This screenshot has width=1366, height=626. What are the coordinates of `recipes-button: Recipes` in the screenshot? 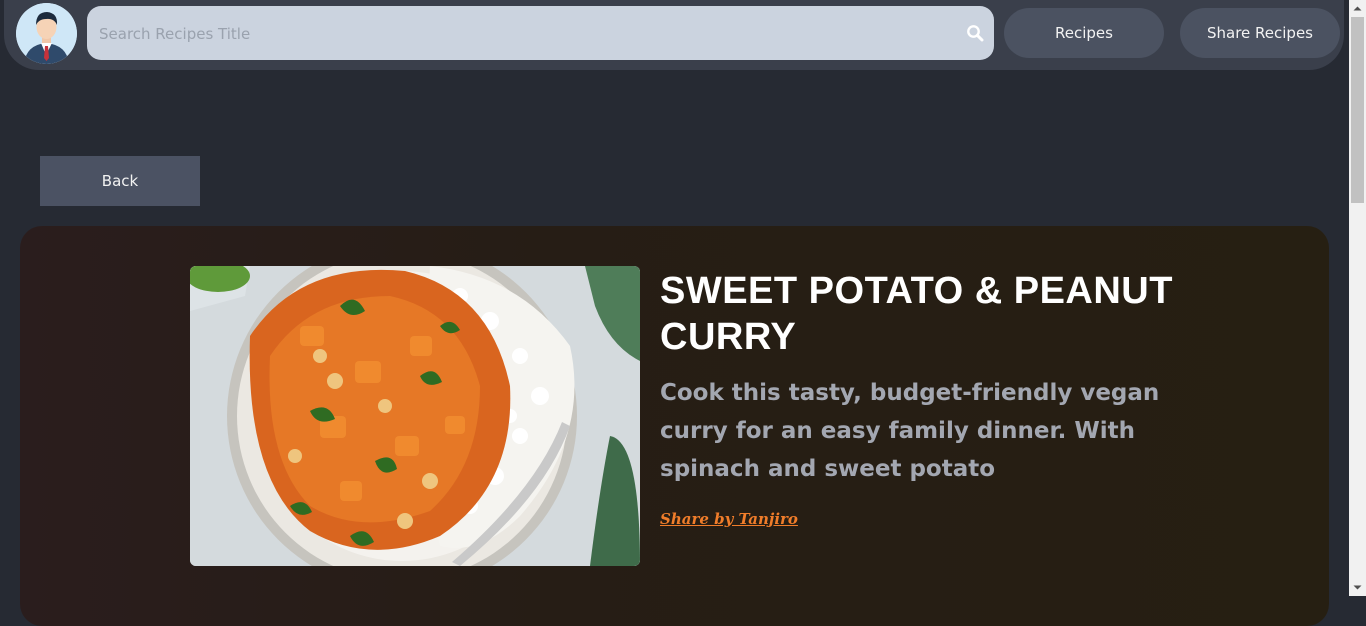 It's located at (1084, 33).